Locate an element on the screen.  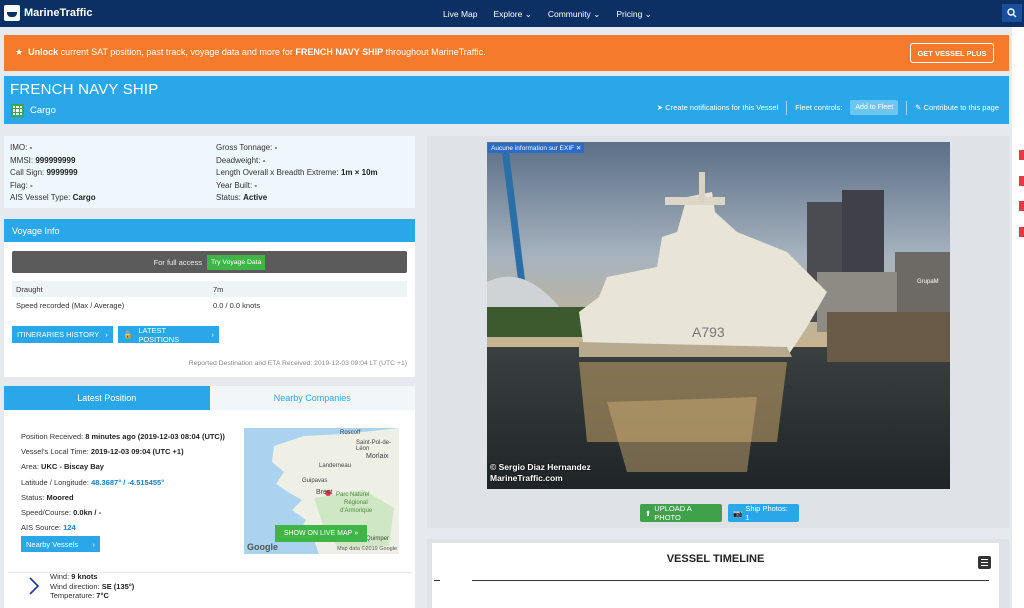
temp-value: 7°C is located at coordinates (102, 595).